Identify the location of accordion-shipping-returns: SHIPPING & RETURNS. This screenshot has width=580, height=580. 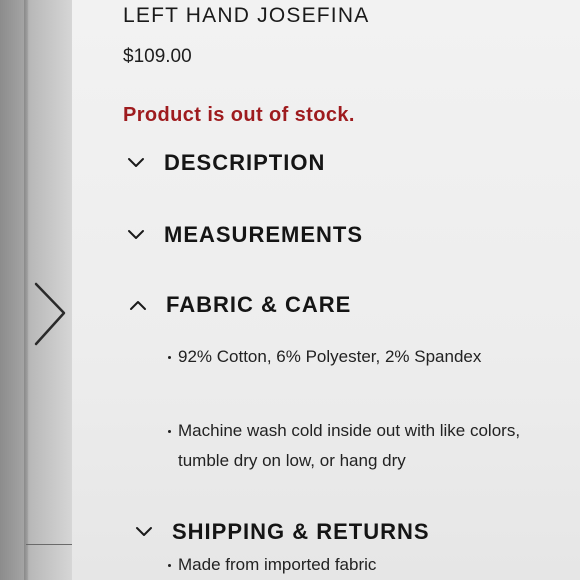
(282, 532).